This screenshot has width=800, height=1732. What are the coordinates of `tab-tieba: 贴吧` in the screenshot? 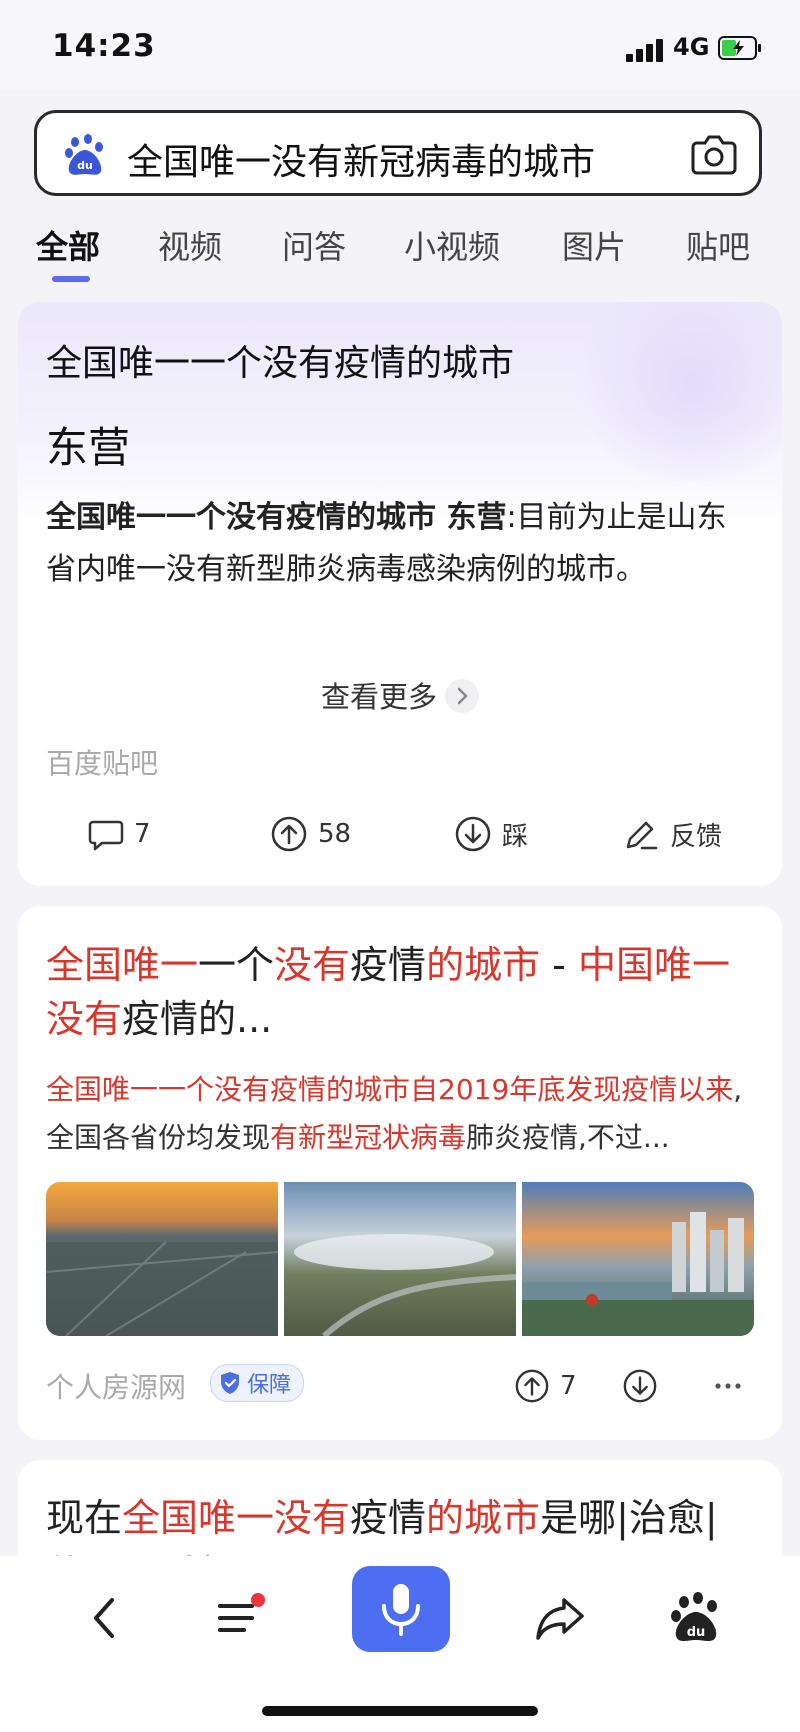 It's located at (718, 245).